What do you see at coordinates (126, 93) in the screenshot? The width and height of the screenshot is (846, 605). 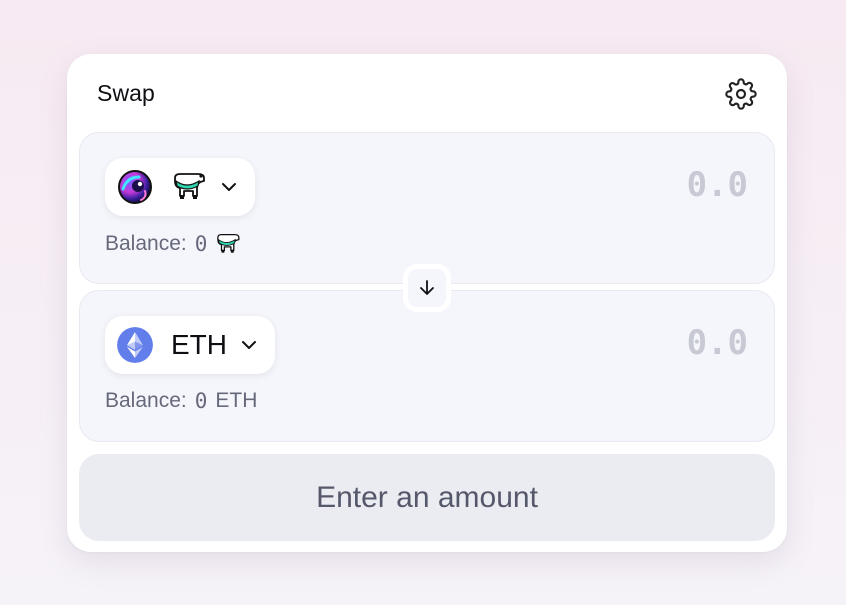 I see `swap-title: Swap` at bounding box center [126, 93].